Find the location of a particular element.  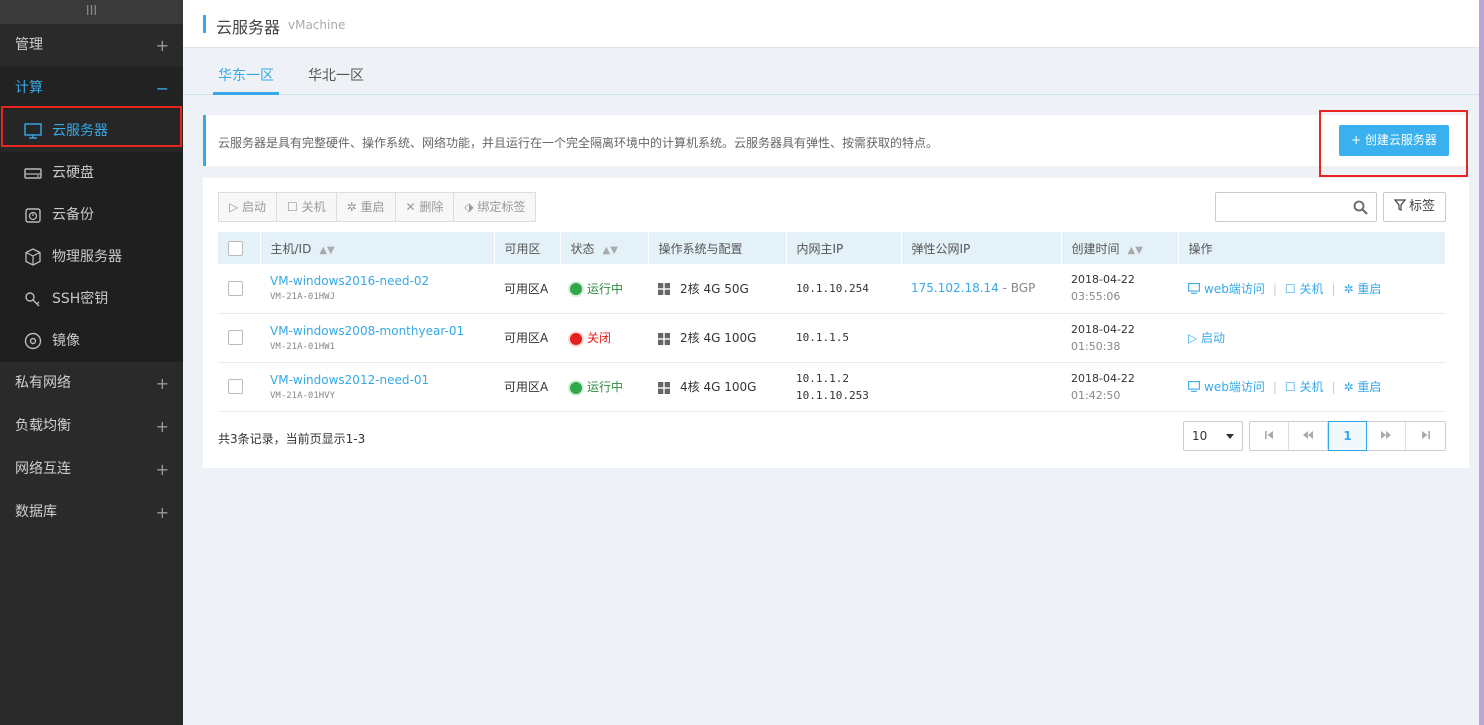

zone-cell: 可用区A is located at coordinates (527, 289).